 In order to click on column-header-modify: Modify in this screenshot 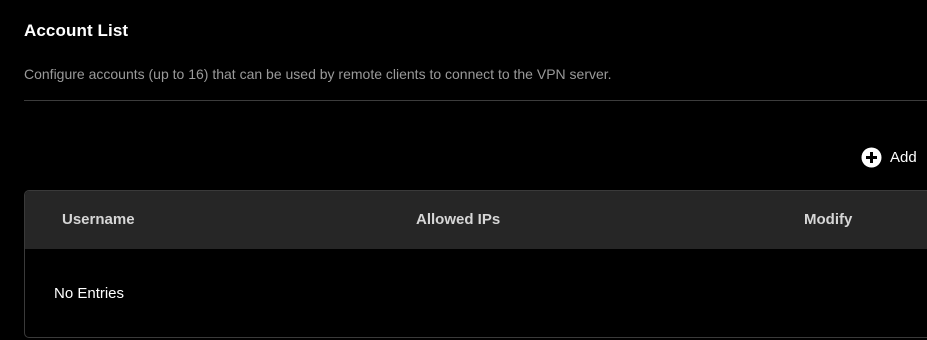, I will do `click(828, 219)`.